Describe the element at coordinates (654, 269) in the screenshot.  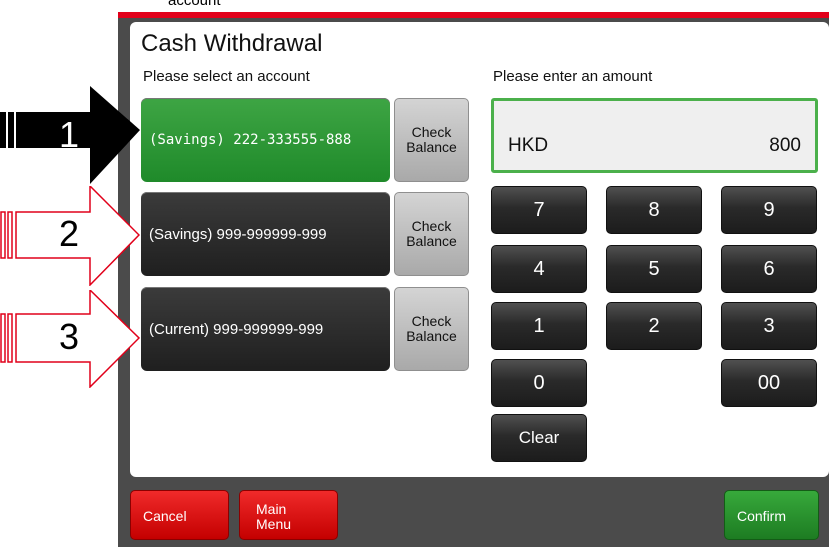
I see `keypad-5: 5` at that location.